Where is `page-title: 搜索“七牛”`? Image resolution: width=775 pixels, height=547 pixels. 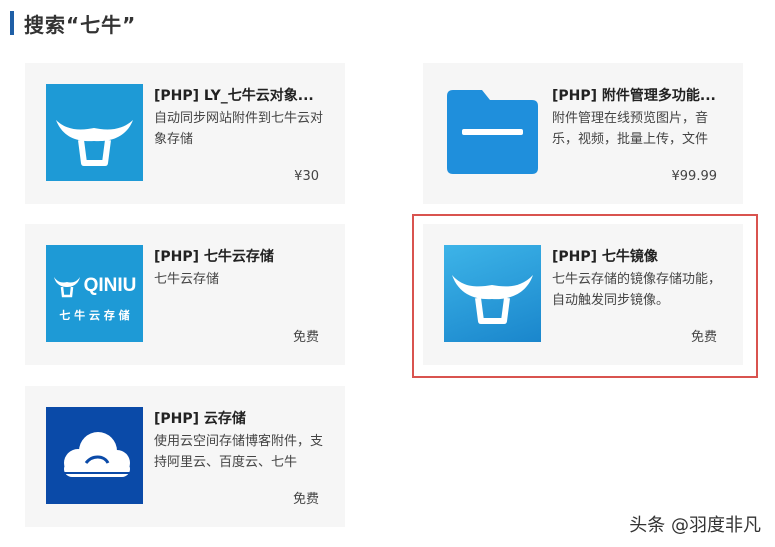 page-title: 搜索“七牛” is located at coordinates (80, 24).